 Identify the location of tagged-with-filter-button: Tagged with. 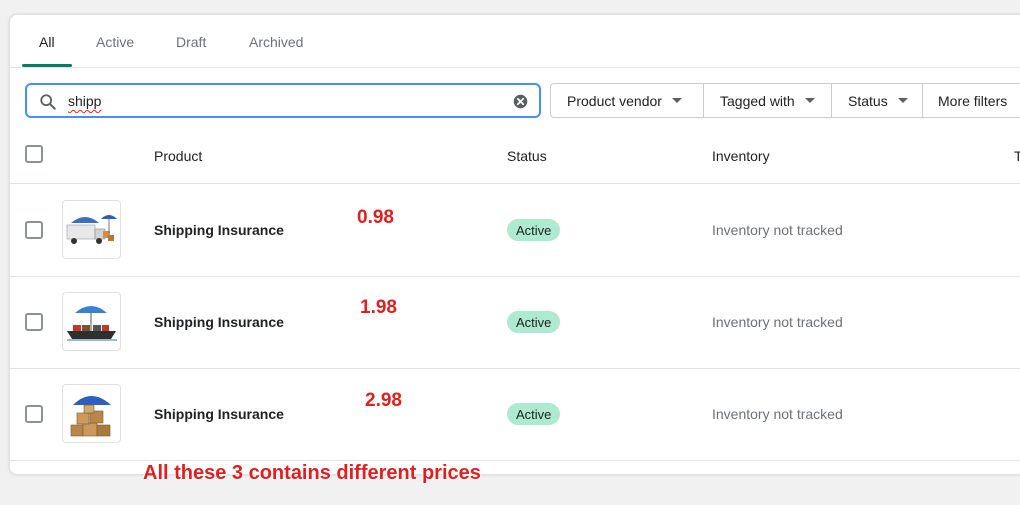
(767, 100).